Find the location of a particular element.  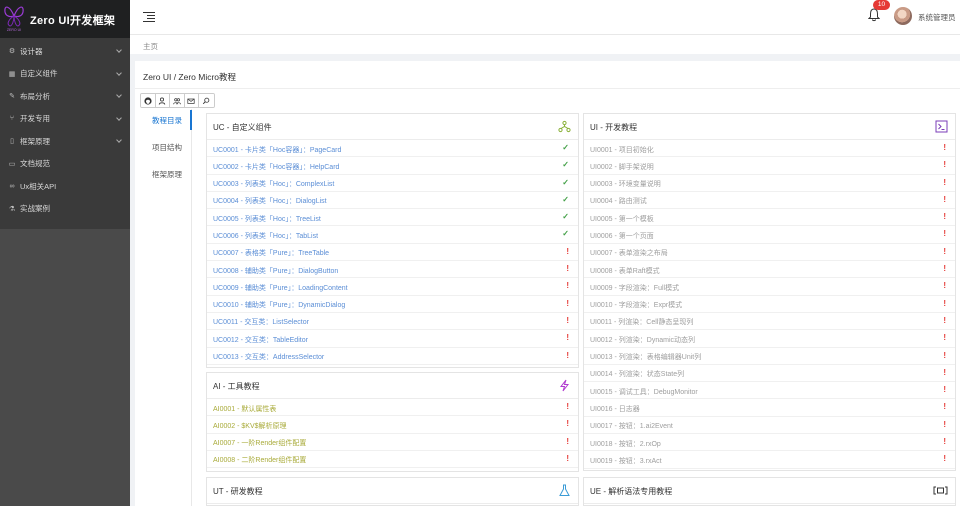

username-label: 系统管理员 is located at coordinates (937, 17).